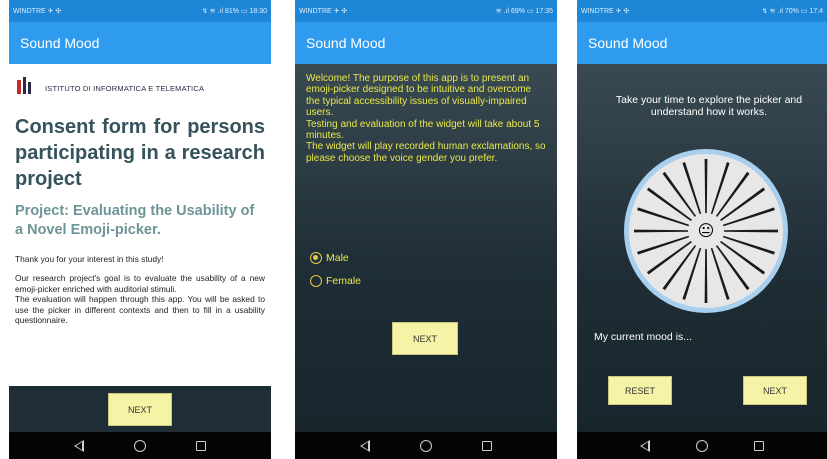  I want to click on radio-button-male, so click(316, 258).